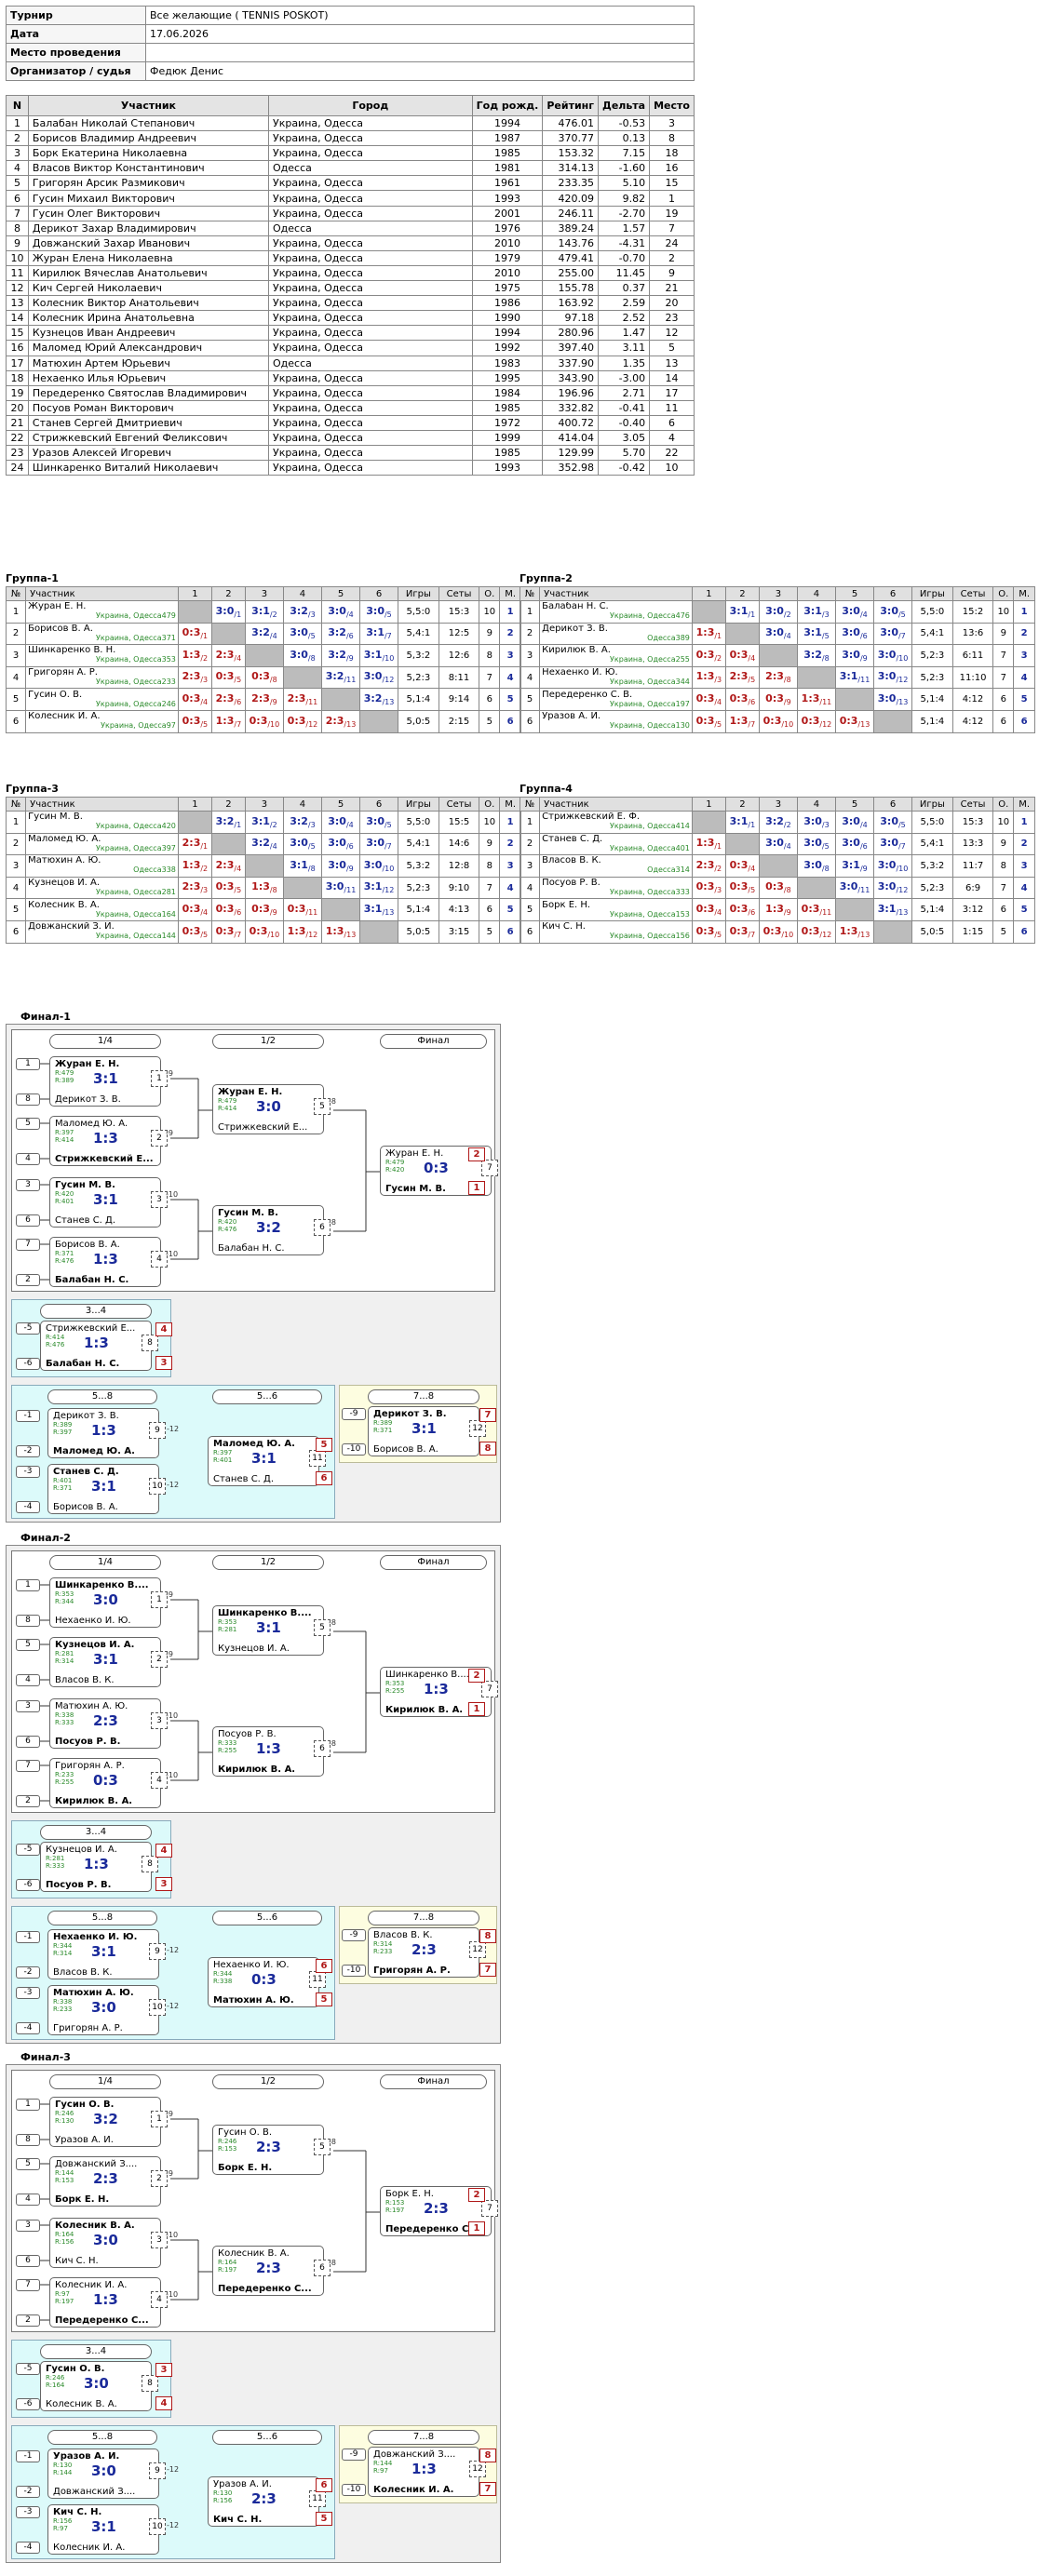  I want to click on group-match-cell: 3:1/2, so click(264, 822).